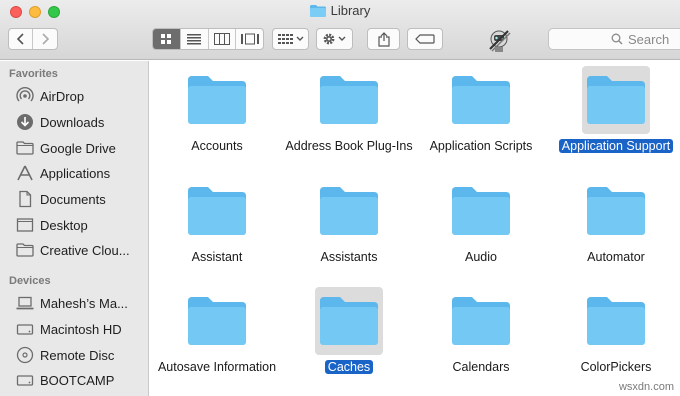 The height and width of the screenshot is (396, 680). I want to click on list-icon, so click(194, 39).